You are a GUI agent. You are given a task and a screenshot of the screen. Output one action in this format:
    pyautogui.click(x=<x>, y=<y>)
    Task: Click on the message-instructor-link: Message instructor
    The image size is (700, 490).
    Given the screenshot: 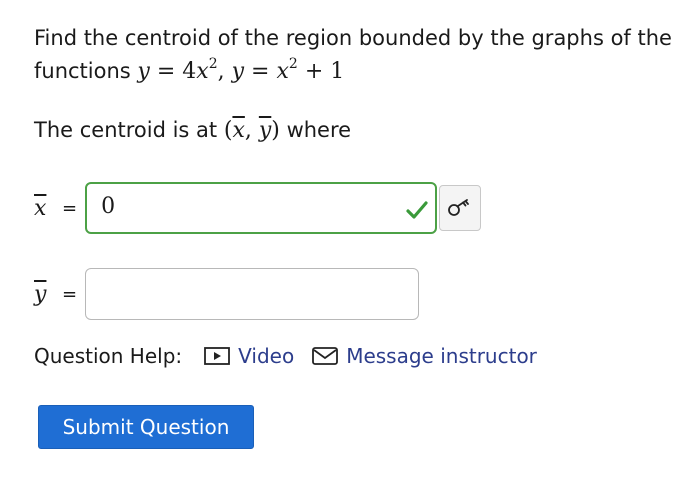 What is the action you would take?
    pyautogui.click(x=424, y=356)
    